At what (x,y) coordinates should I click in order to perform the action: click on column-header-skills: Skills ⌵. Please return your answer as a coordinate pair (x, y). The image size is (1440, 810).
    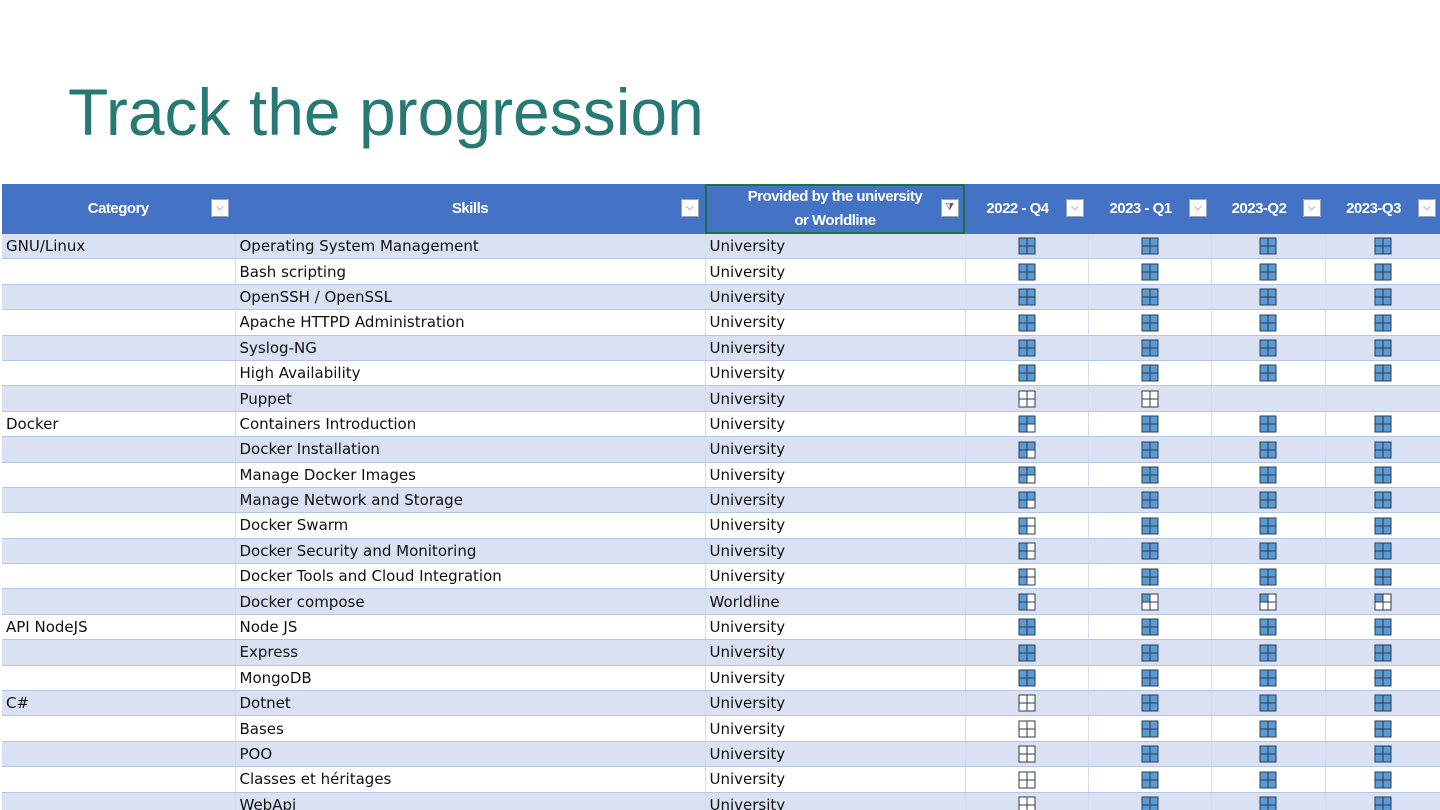
    Looking at the image, I should click on (470, 209).